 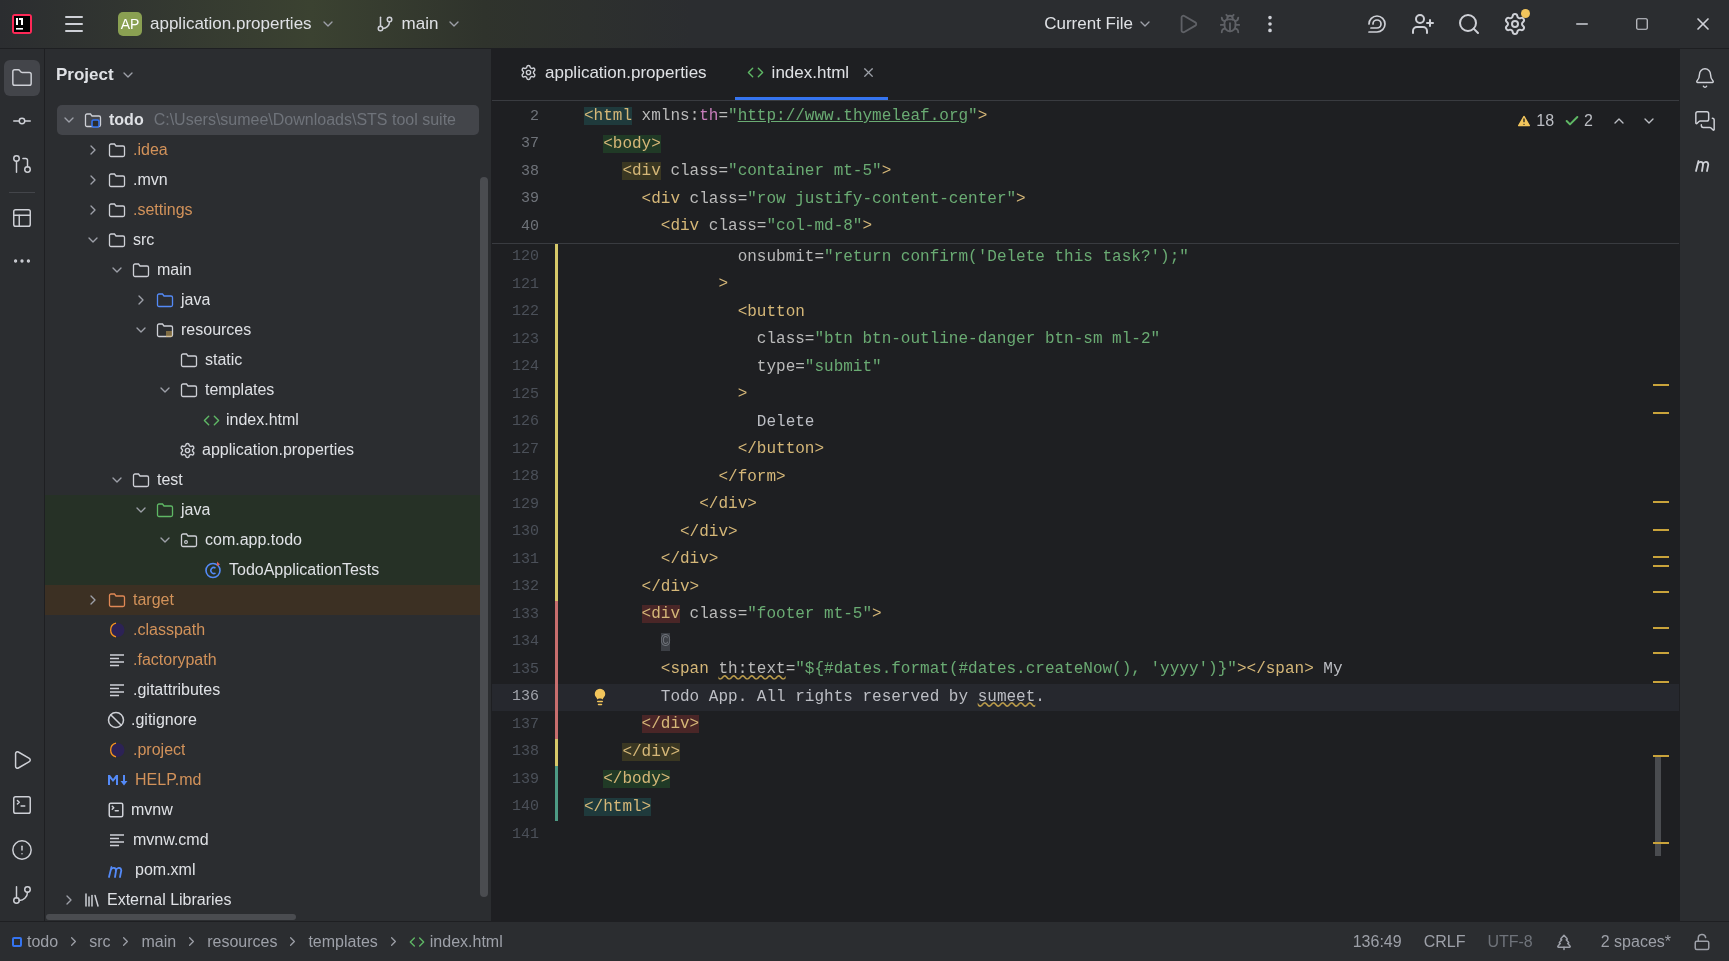 What do you see at coordinates (1635, 941) in the screenshot?
I see `indent-setting: 2 spaces*` at bounding box center [1635, 941].